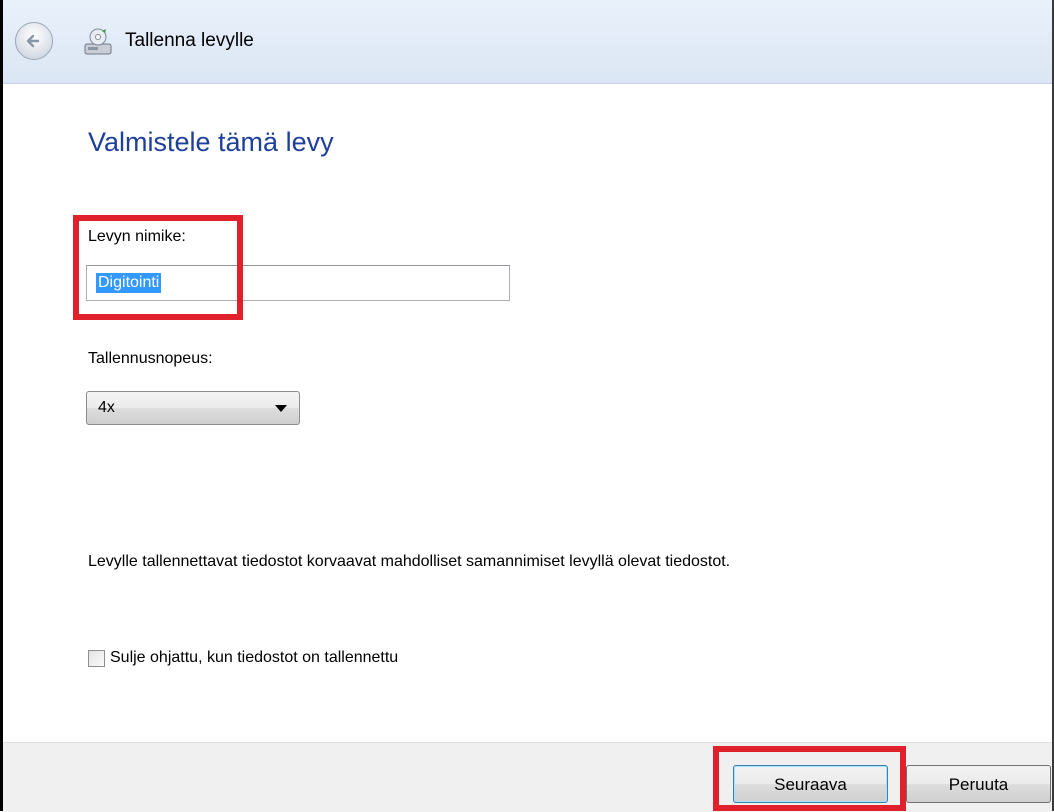 This screenshot has height=812, width=1054. Describe the element at coordinates (978, 784) in the screenshot. I see `cancel-button: Peruuta` at that location.